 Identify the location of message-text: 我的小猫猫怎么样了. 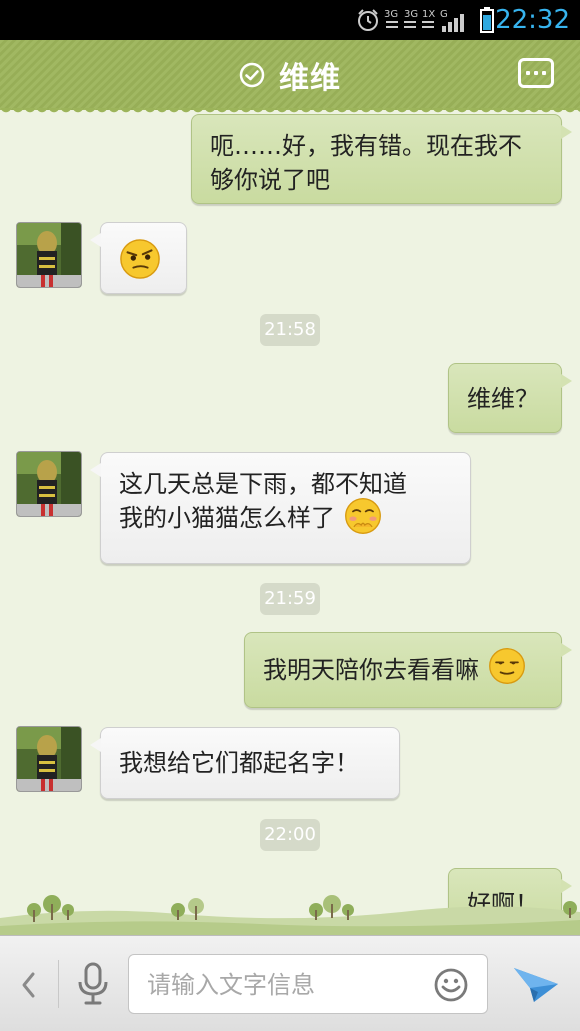
(227, 518).